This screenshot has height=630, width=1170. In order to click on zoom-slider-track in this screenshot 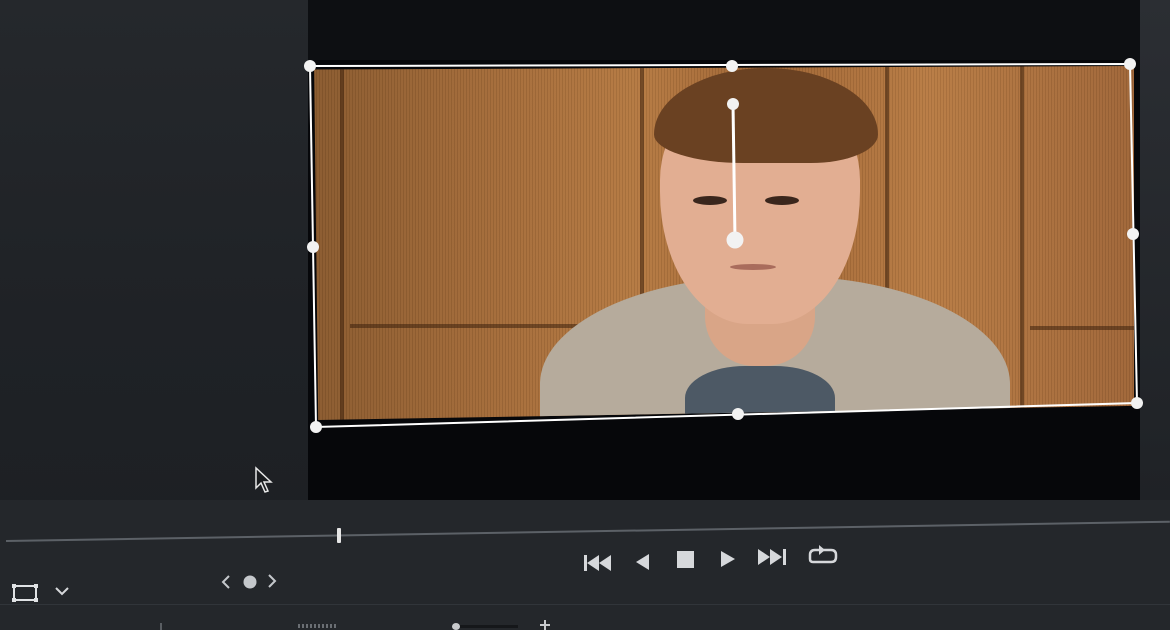, I will do `click(489, 626)`.